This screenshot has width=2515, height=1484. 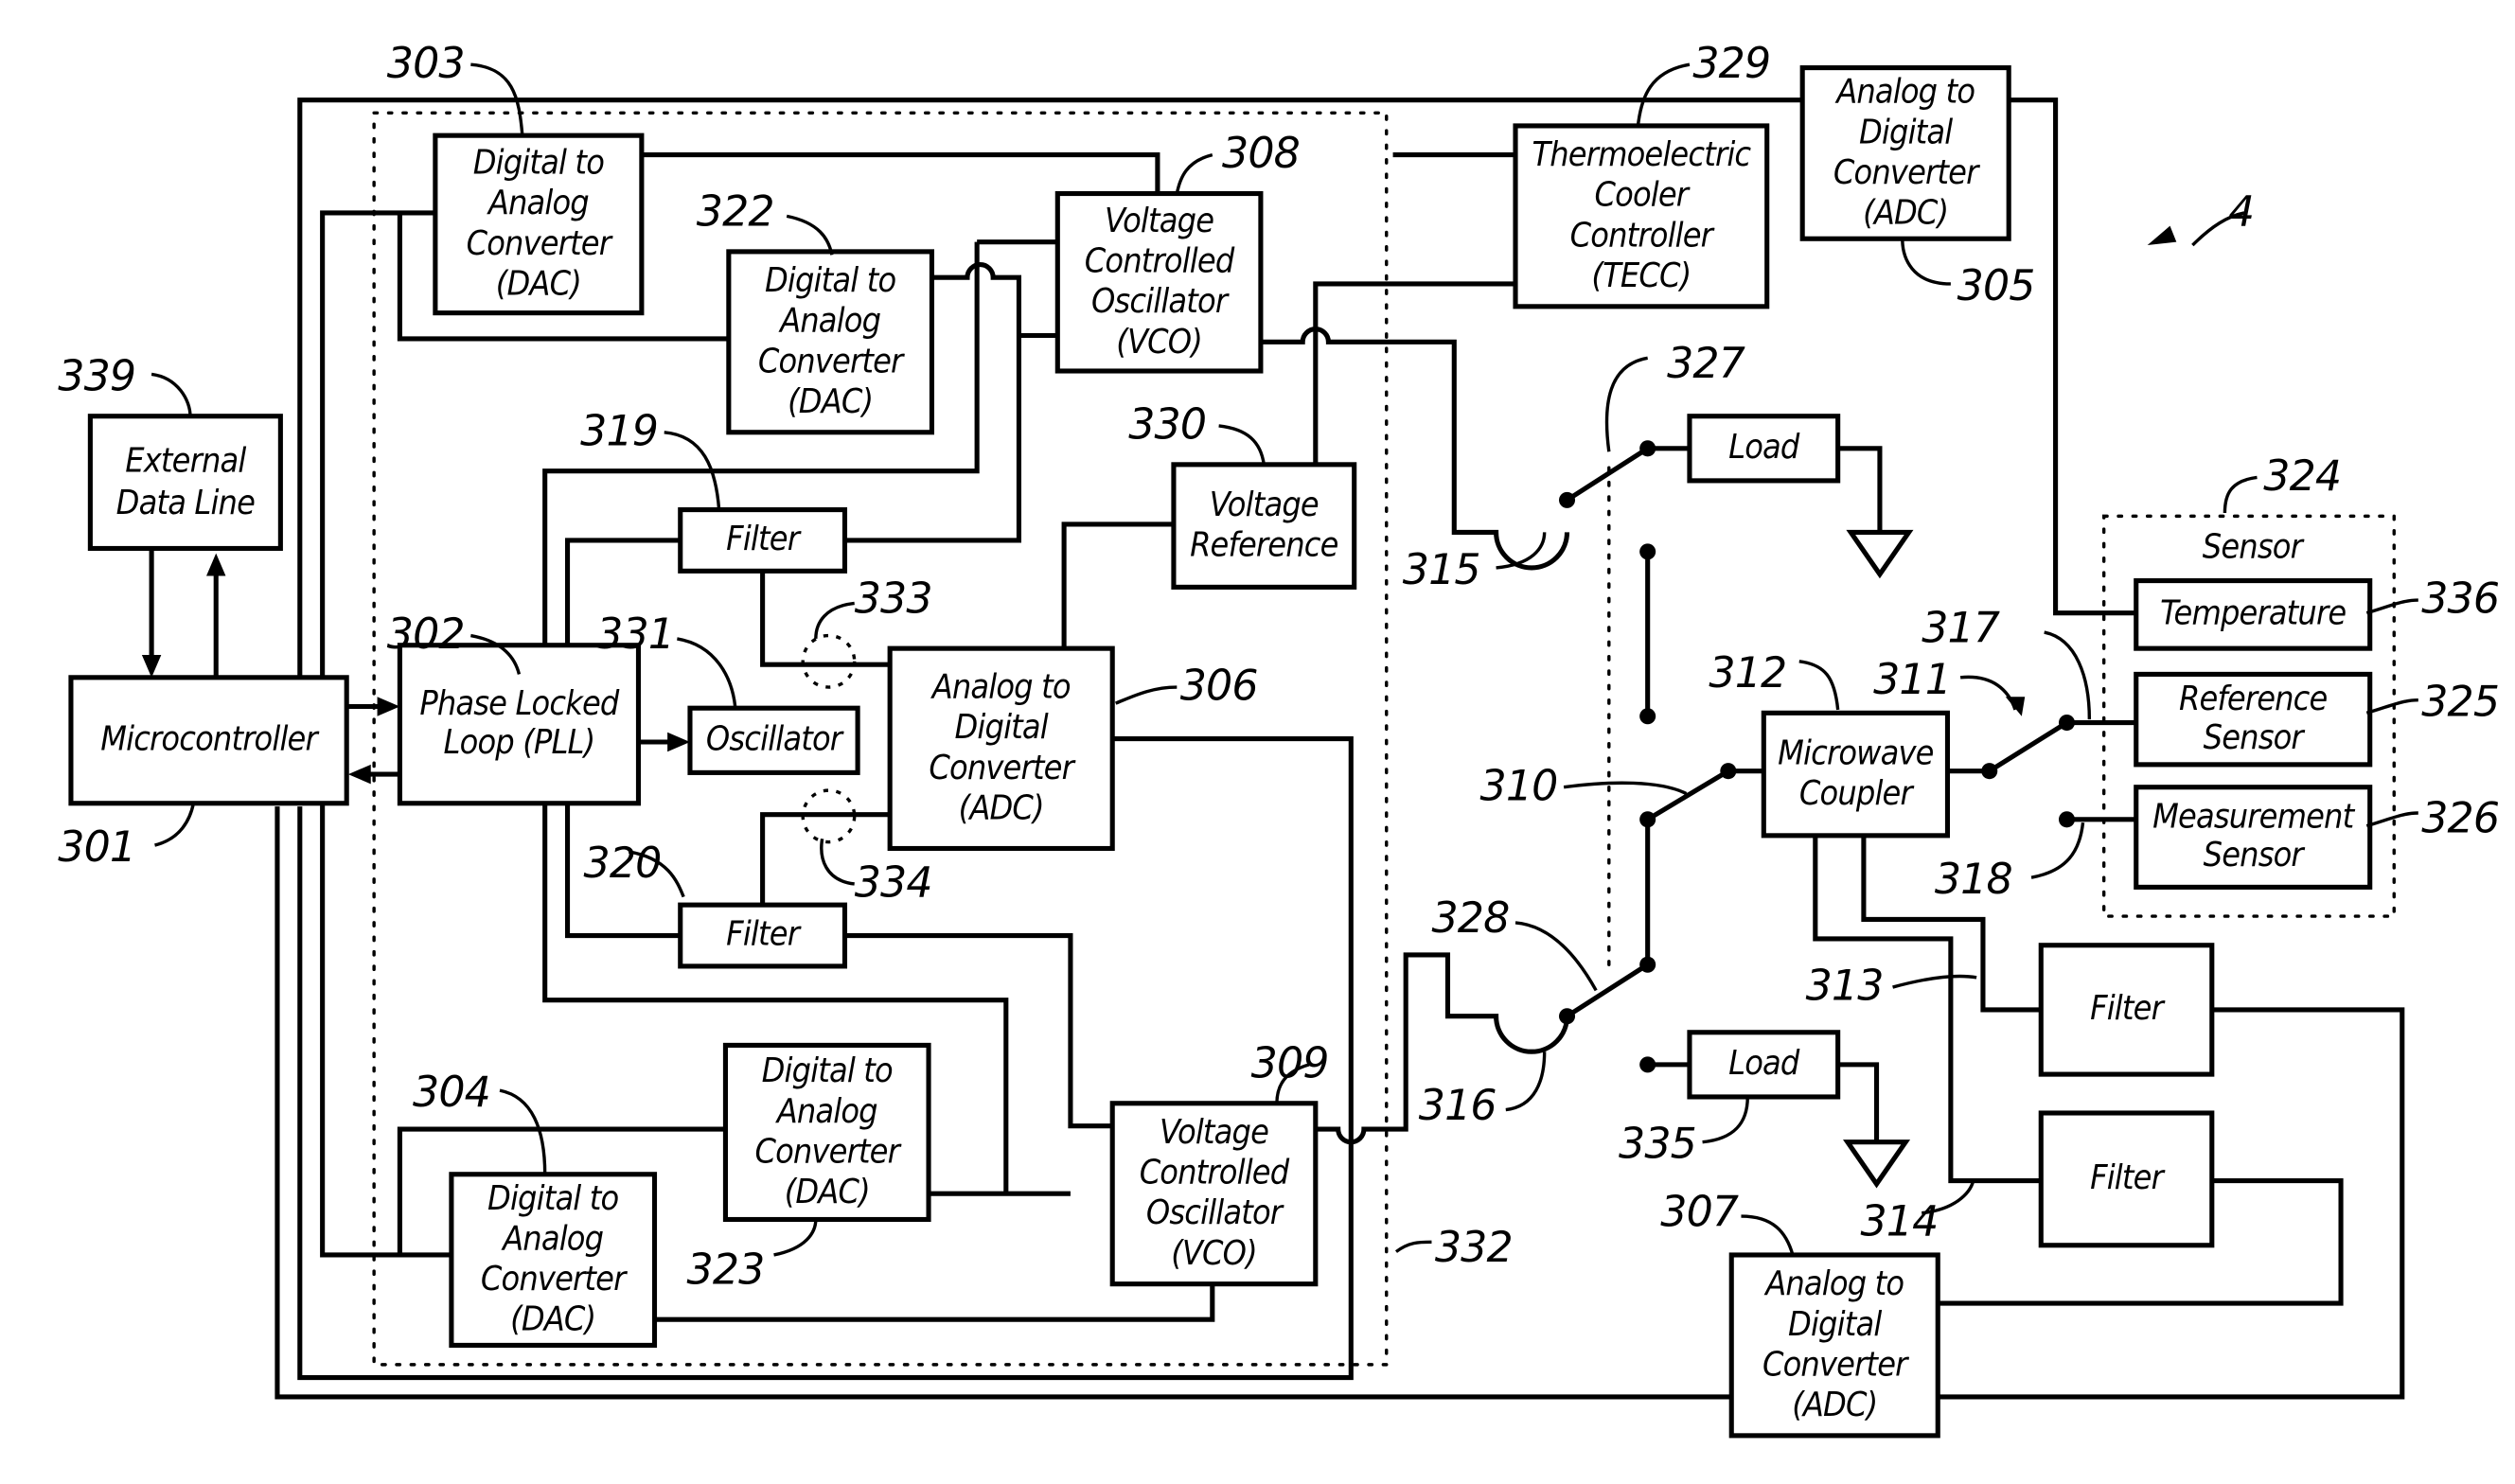 What do you see at coordinates (1002, 768) in the screenshot?
I see `adc-306-label-line: Converter` at bounding box center [1002, 768].